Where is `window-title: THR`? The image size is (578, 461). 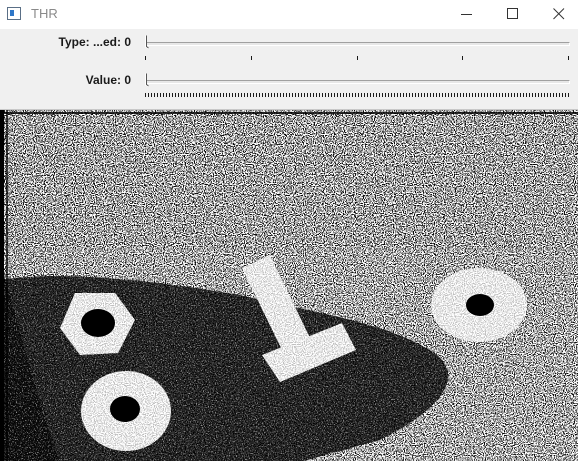
window-title: THR is located at coordinates (44, 13).